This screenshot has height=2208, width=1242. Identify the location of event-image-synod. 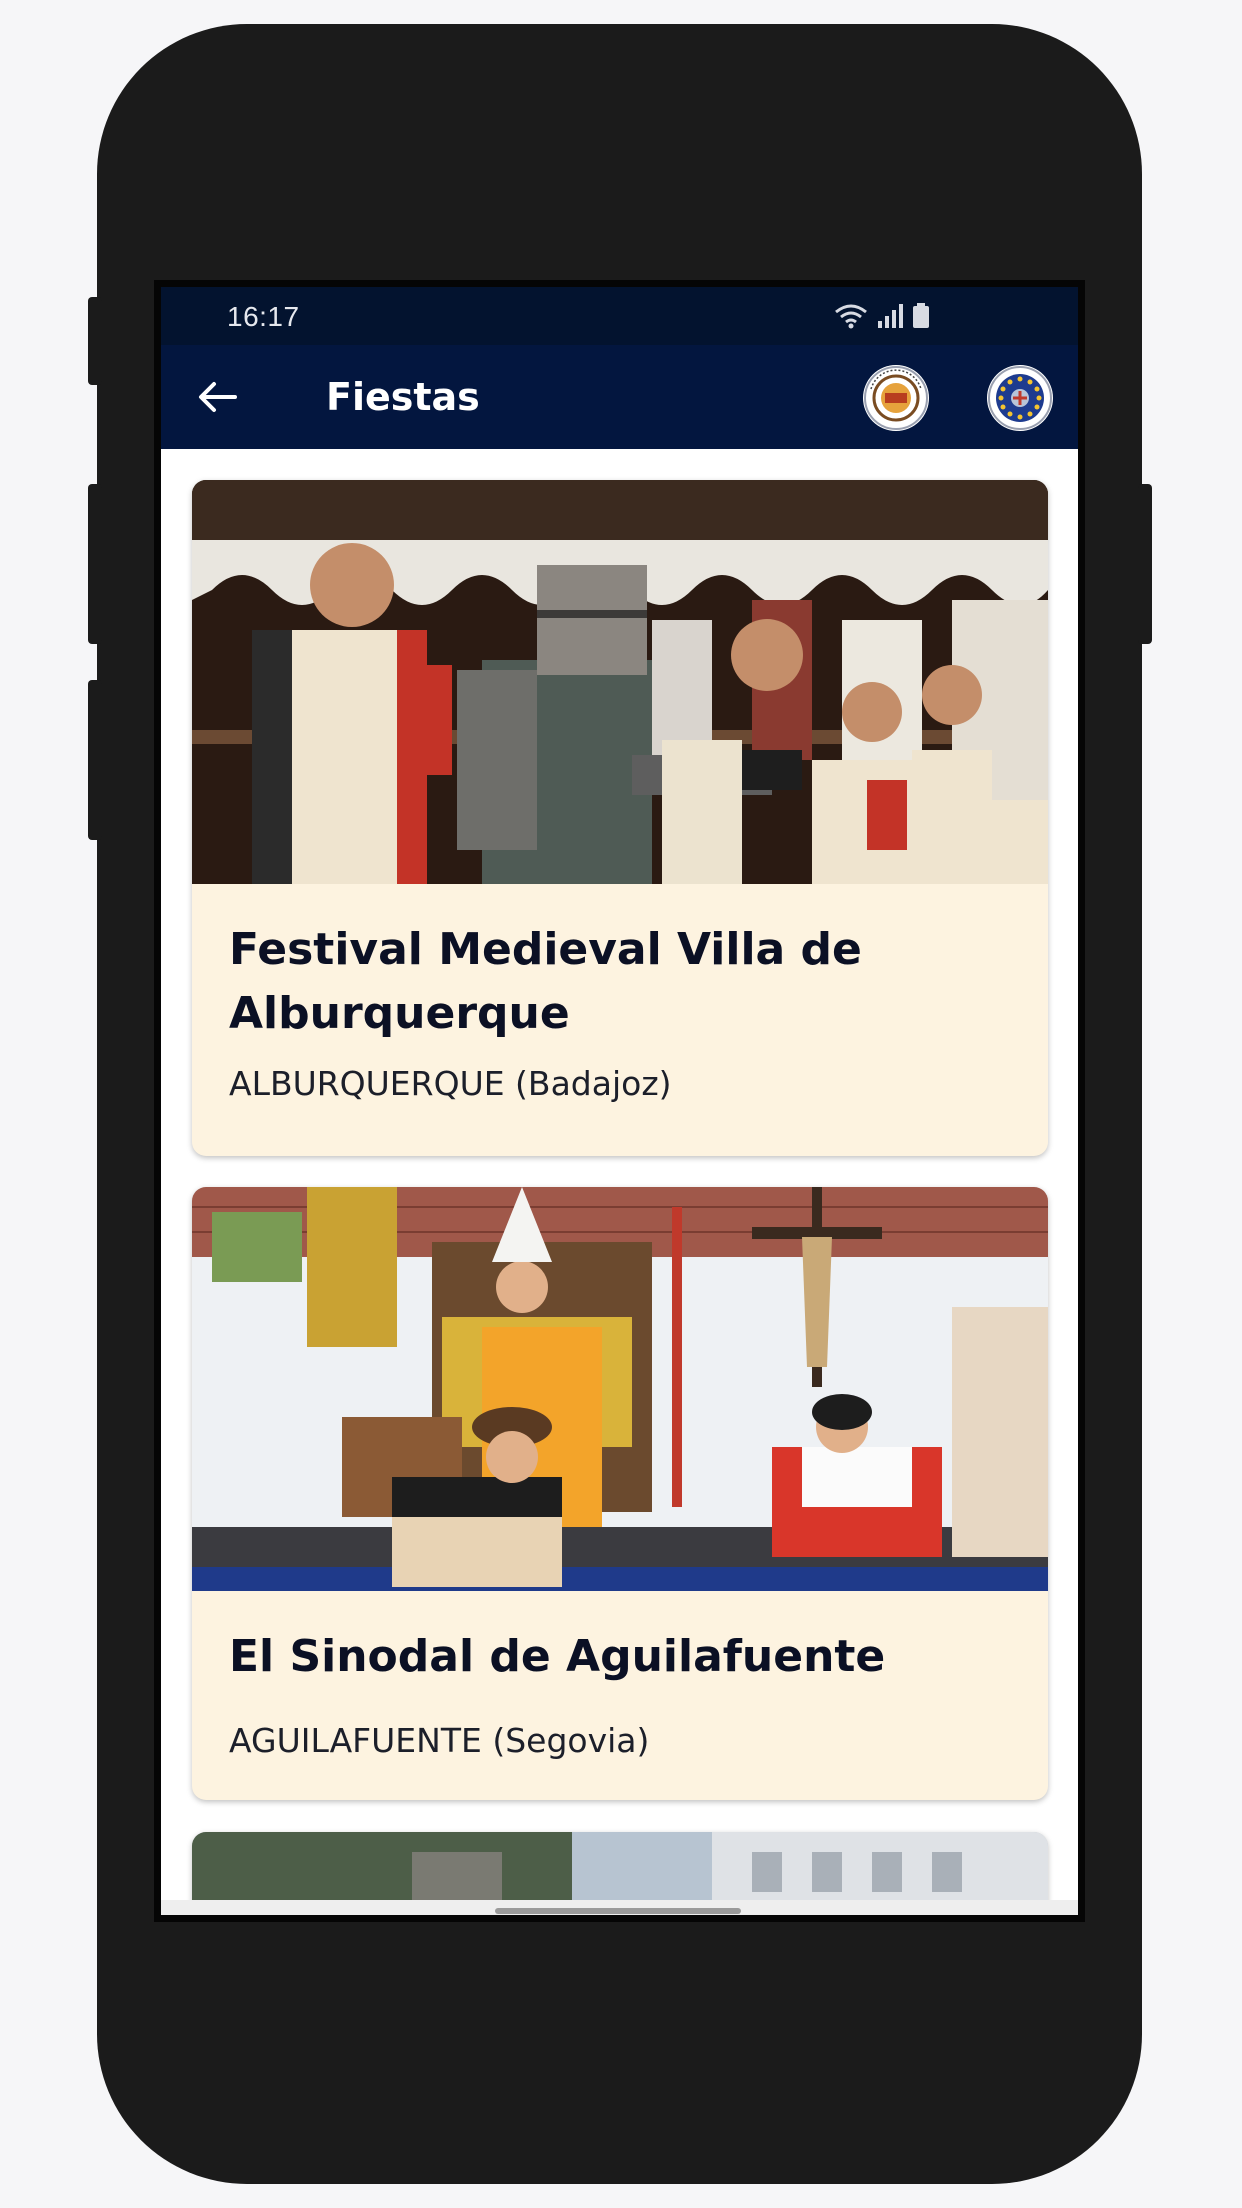
(620, 1389).